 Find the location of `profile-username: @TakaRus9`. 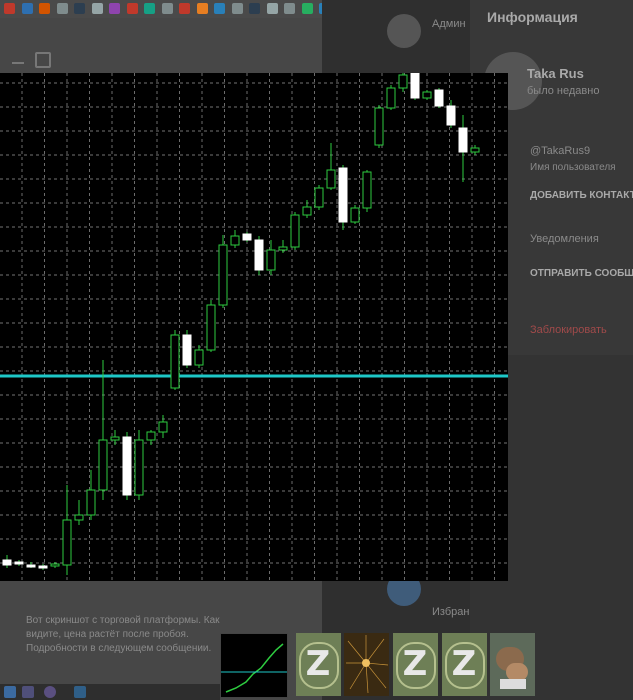

profile-username: @TakaRus9 is located at coordinates (560, 151).